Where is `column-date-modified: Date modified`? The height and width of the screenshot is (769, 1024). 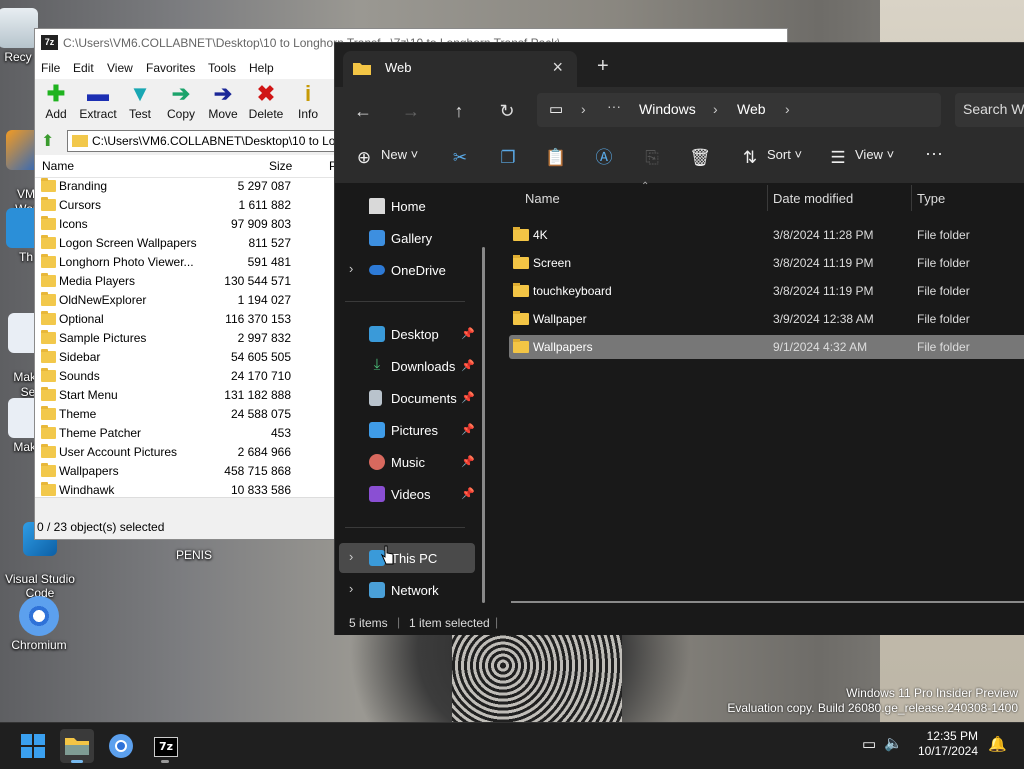
column-date-modified: Date modified is located at coordinates (813, 198).